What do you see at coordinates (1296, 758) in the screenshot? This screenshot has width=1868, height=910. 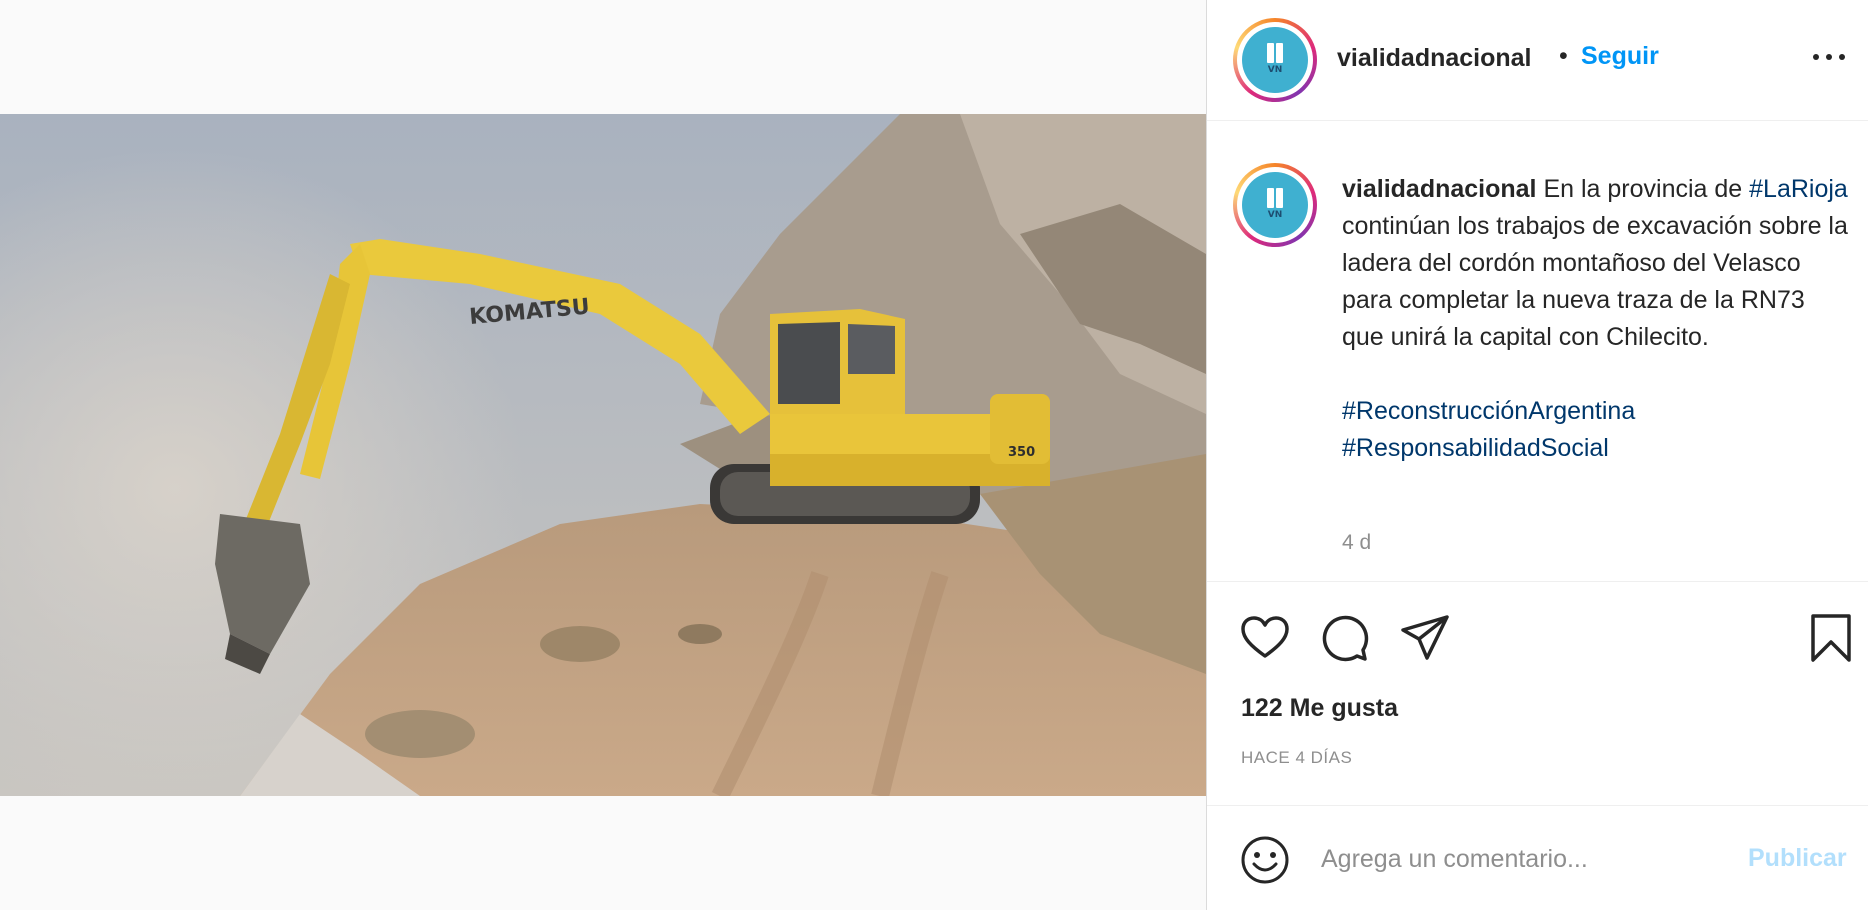 I see `post-date: HACE 4 DÍAS` at bounding box center [1296, 758].